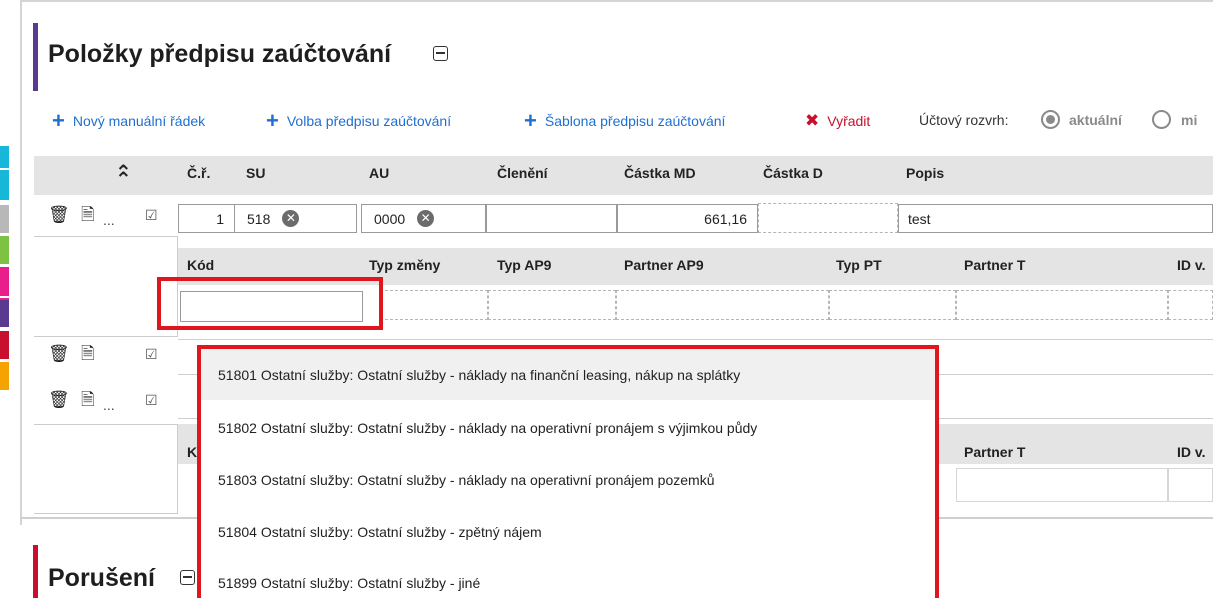 Image resolution: width=1213 pixels, height=608 pixels. What do you see at coordinates (1095, 120) in the screenshot?
I see `radio-current-label: aktuální` at bounding box center [1095, 120].